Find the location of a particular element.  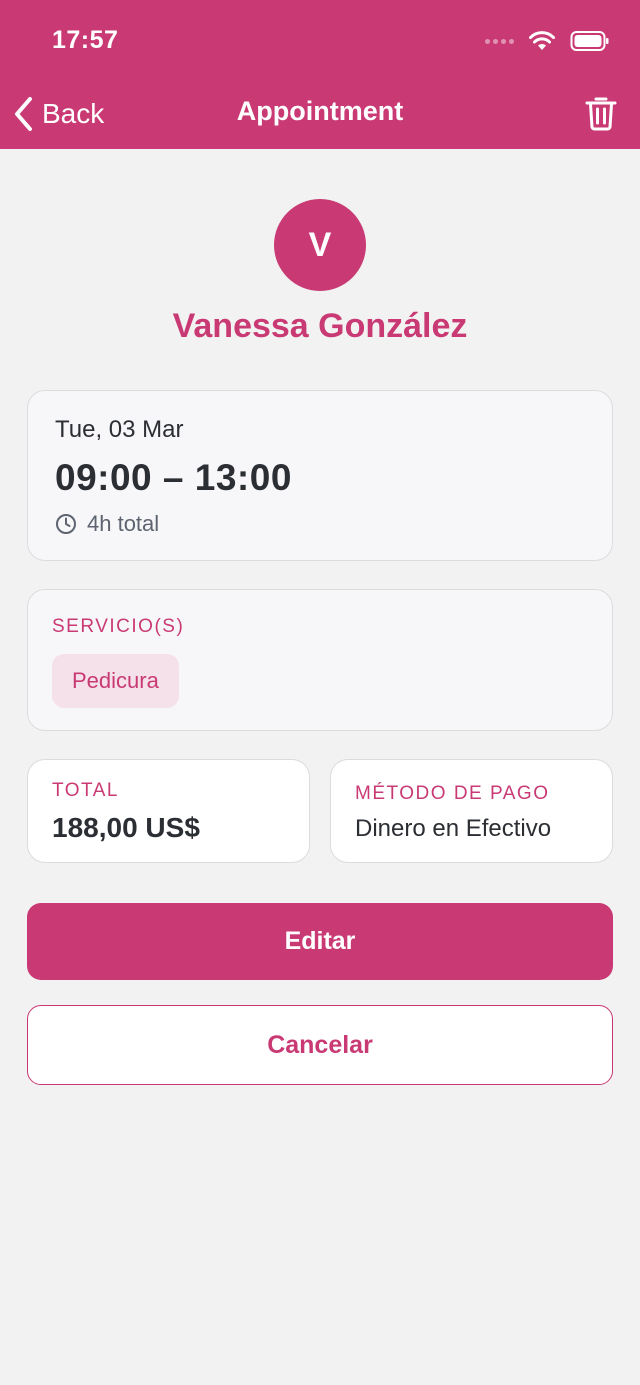

total-amount: 188,00 US$ is located at coordinates (126, 827).